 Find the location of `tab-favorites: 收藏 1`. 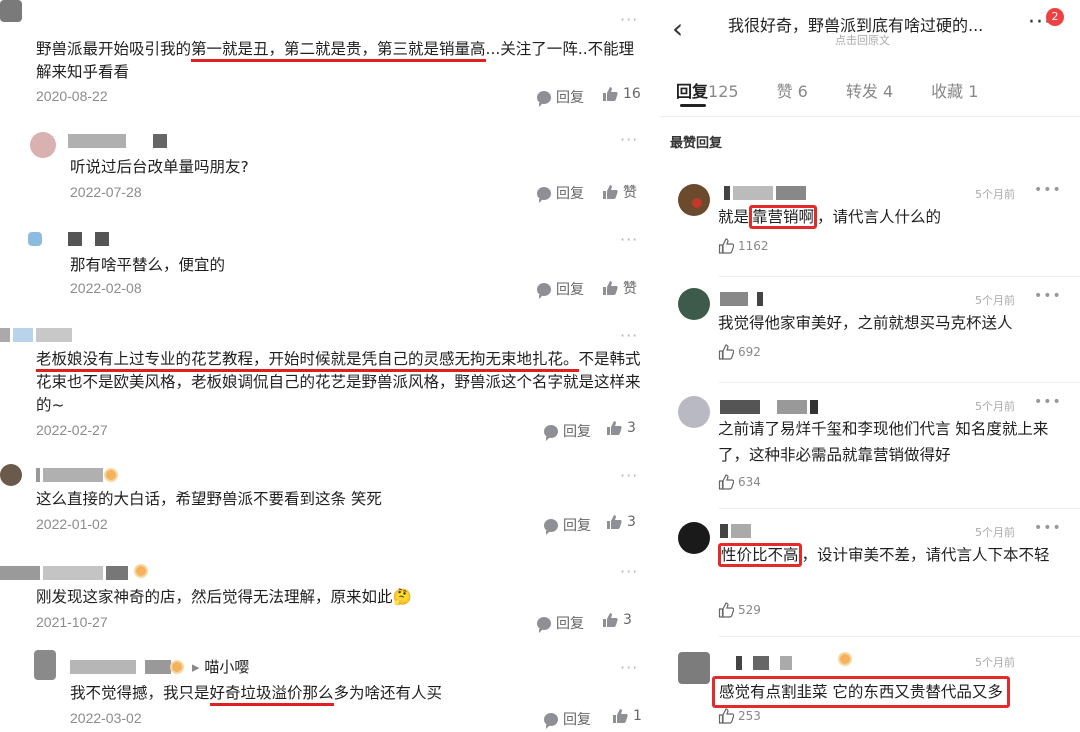

tab-favorites: 收藏 1 is located at coordinates (954, 90).